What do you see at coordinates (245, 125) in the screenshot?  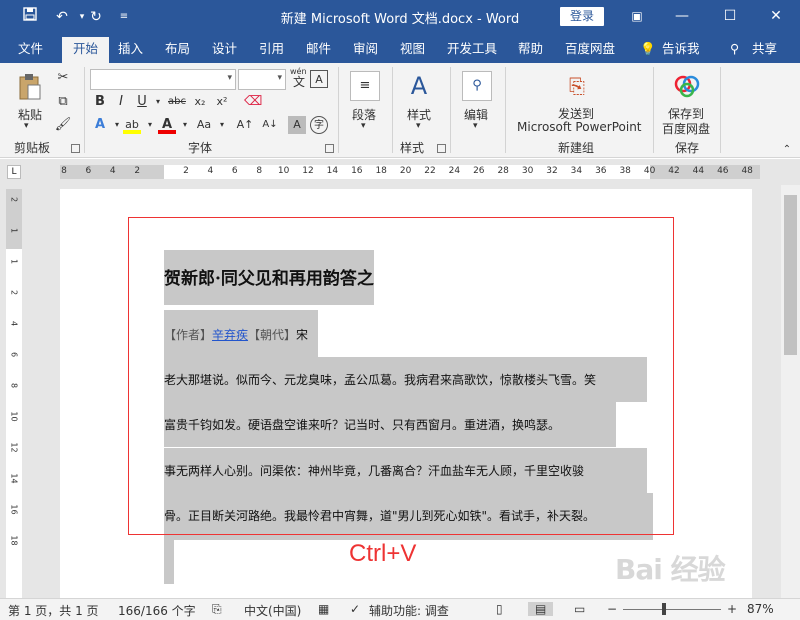 I see `grow-font-icon: A↑` at bounding box center [245, 125].